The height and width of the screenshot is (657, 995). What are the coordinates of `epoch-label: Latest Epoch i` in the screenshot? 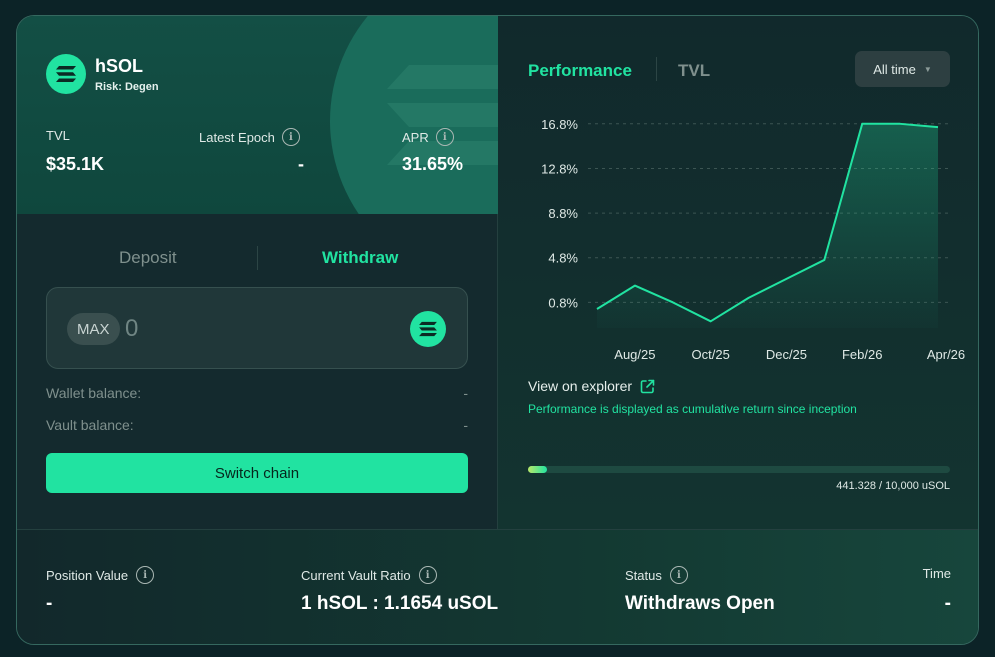 It's located at (249, 137).